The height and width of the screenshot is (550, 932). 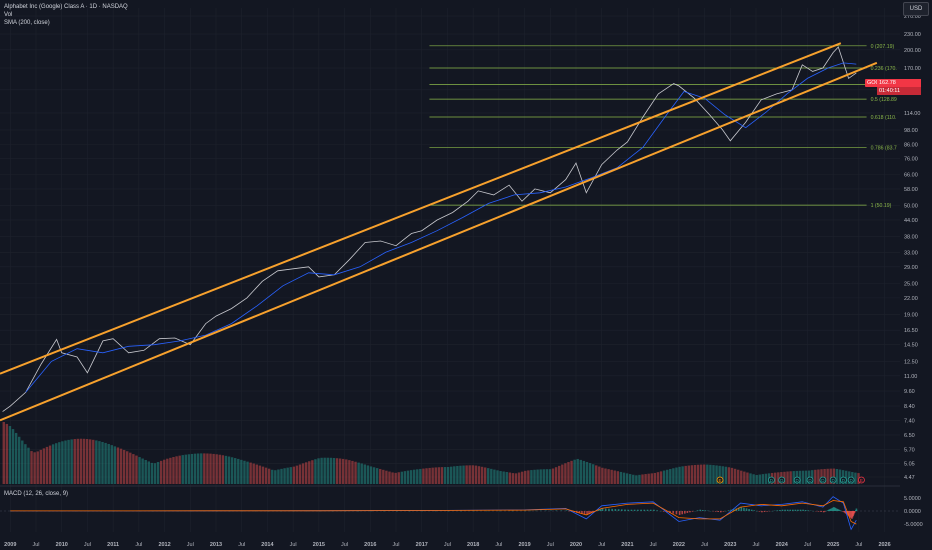 I want to click on fib-level-label: 1 (50.19), so click(x=881, y=206).